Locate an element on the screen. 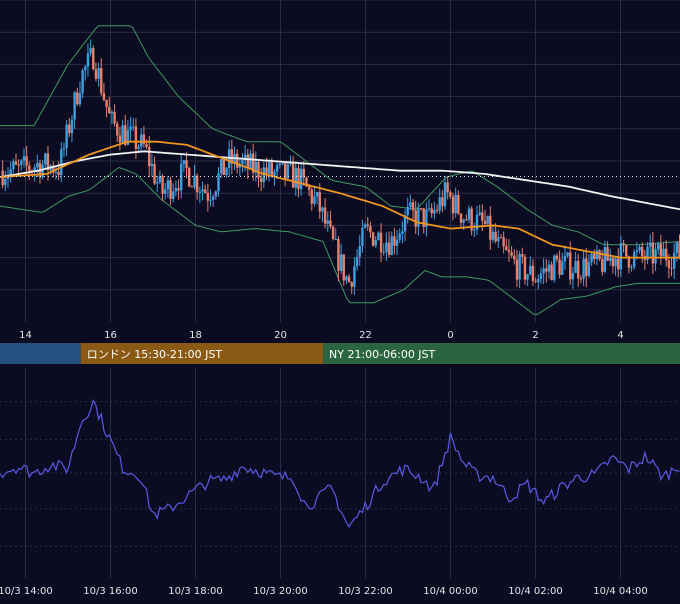 The height and width of the screenshot is (604, 680). session-label: ロンドン 15:30-21:00 JST is located at coordinates (155, 354).